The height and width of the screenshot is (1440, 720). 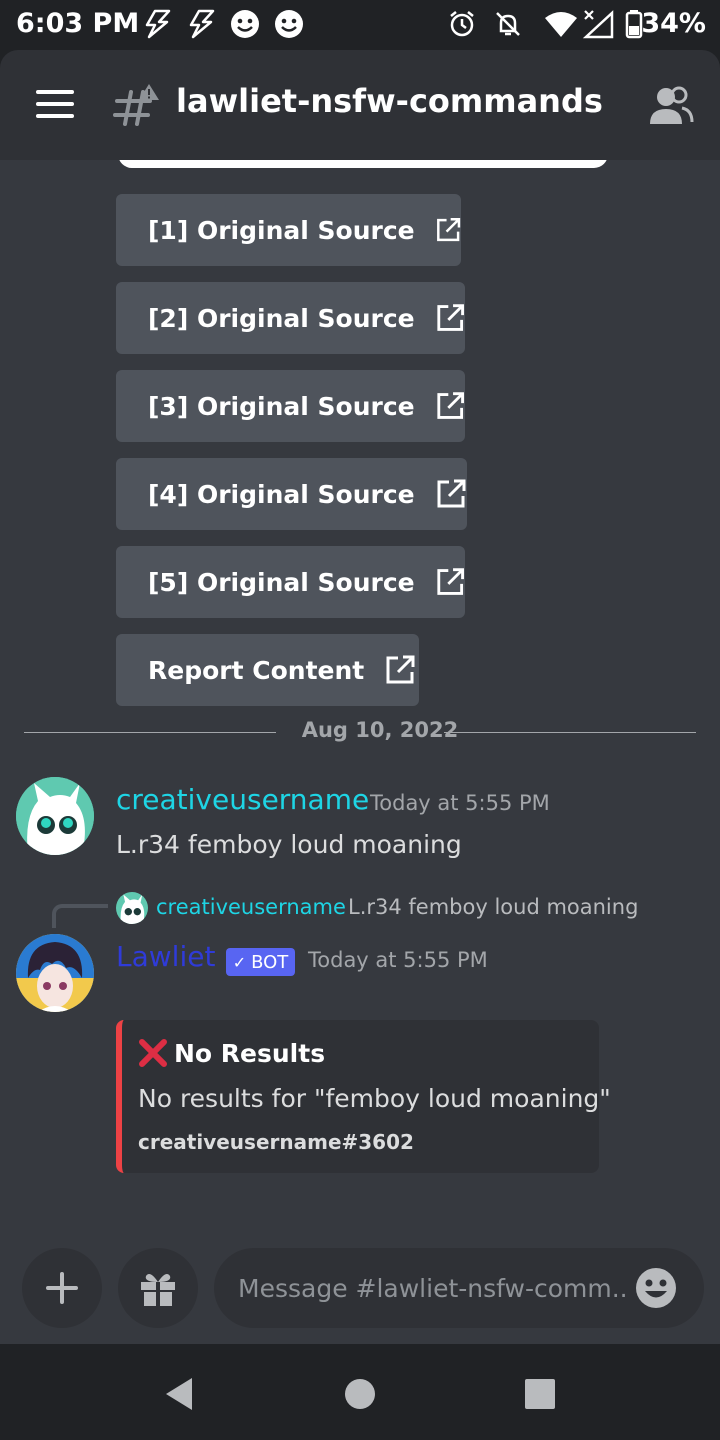 What do you see at coordinates (250, 1053) in the screenshot?
I see `embed-title-text: No Results` at bounding box center [250, 1053].